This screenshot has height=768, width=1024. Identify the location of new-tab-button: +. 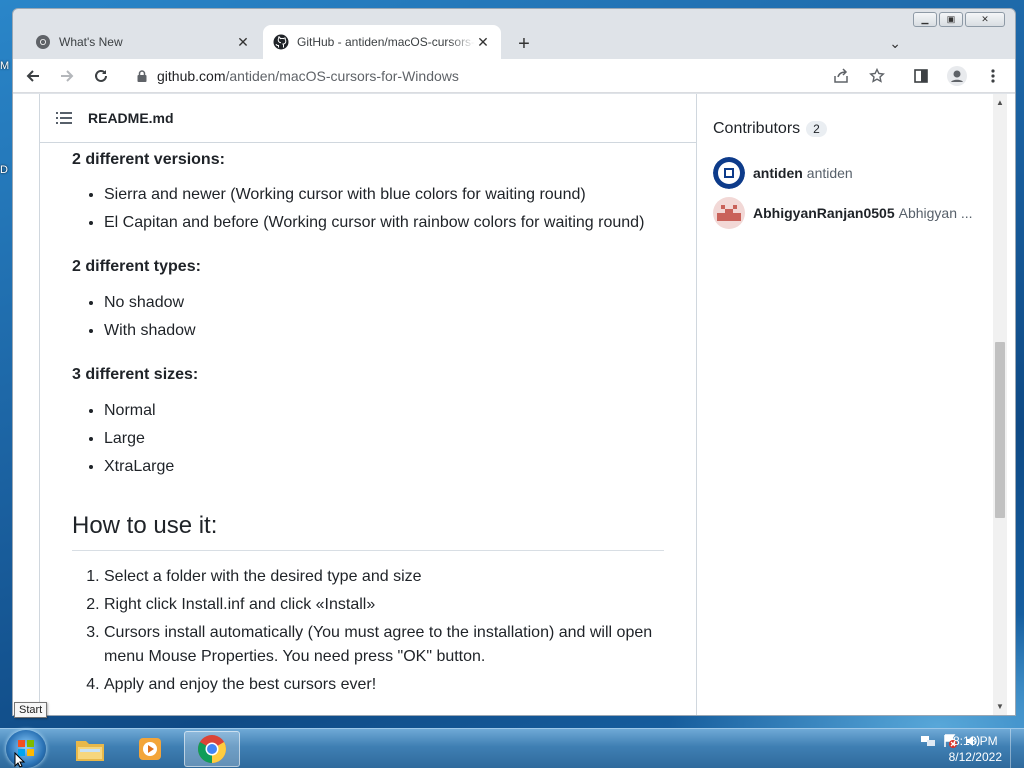
(524, 44).